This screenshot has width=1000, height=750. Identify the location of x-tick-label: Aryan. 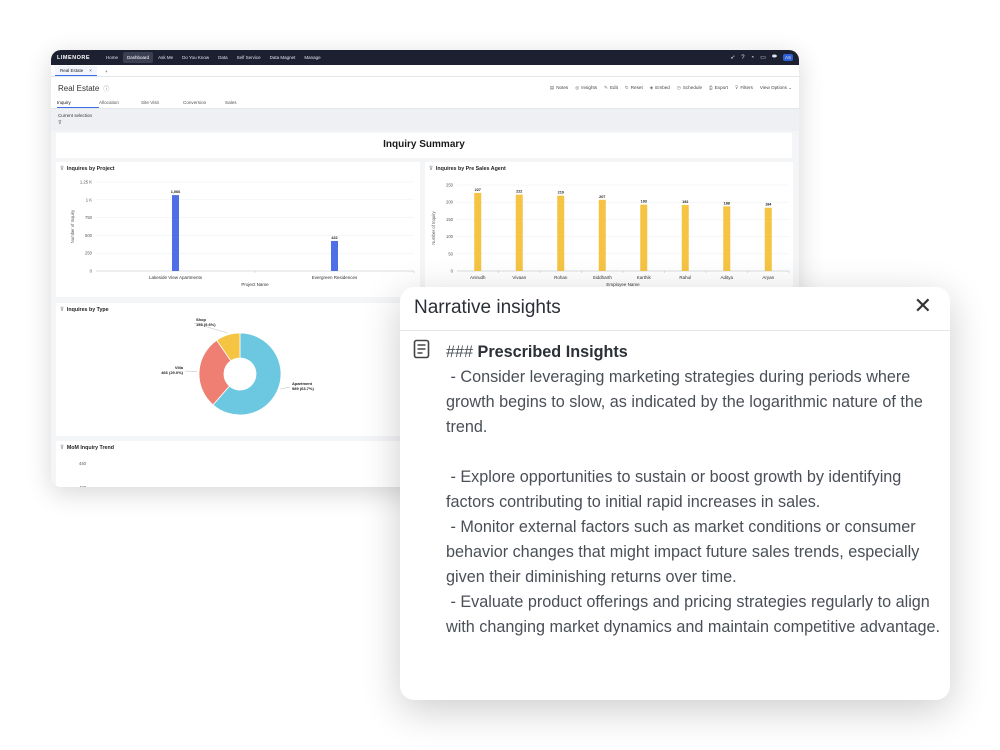
(768, 277).